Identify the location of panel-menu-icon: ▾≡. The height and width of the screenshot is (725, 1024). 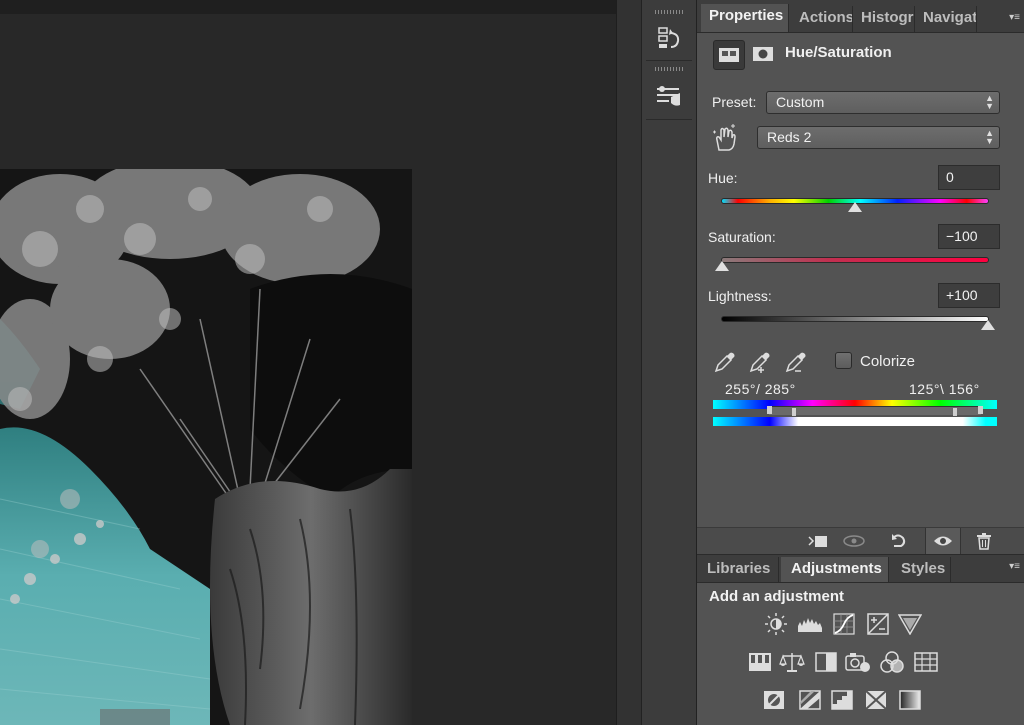
(1014, 17).